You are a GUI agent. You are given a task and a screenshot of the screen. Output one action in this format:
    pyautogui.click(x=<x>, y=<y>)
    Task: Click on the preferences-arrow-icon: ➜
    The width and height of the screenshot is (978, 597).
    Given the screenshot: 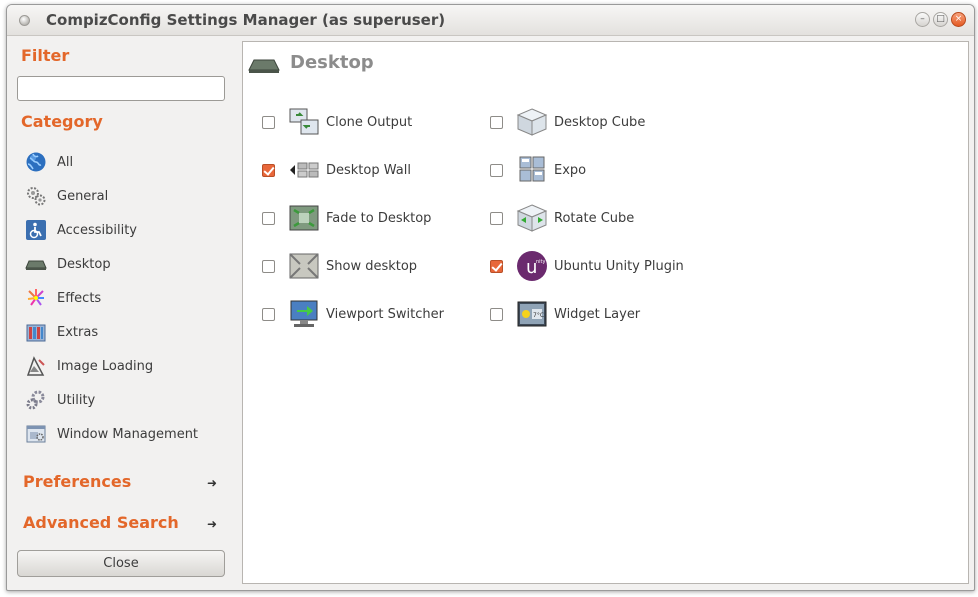 What is the action you would take?
    pyautogui.click(x=212, y=483)
    